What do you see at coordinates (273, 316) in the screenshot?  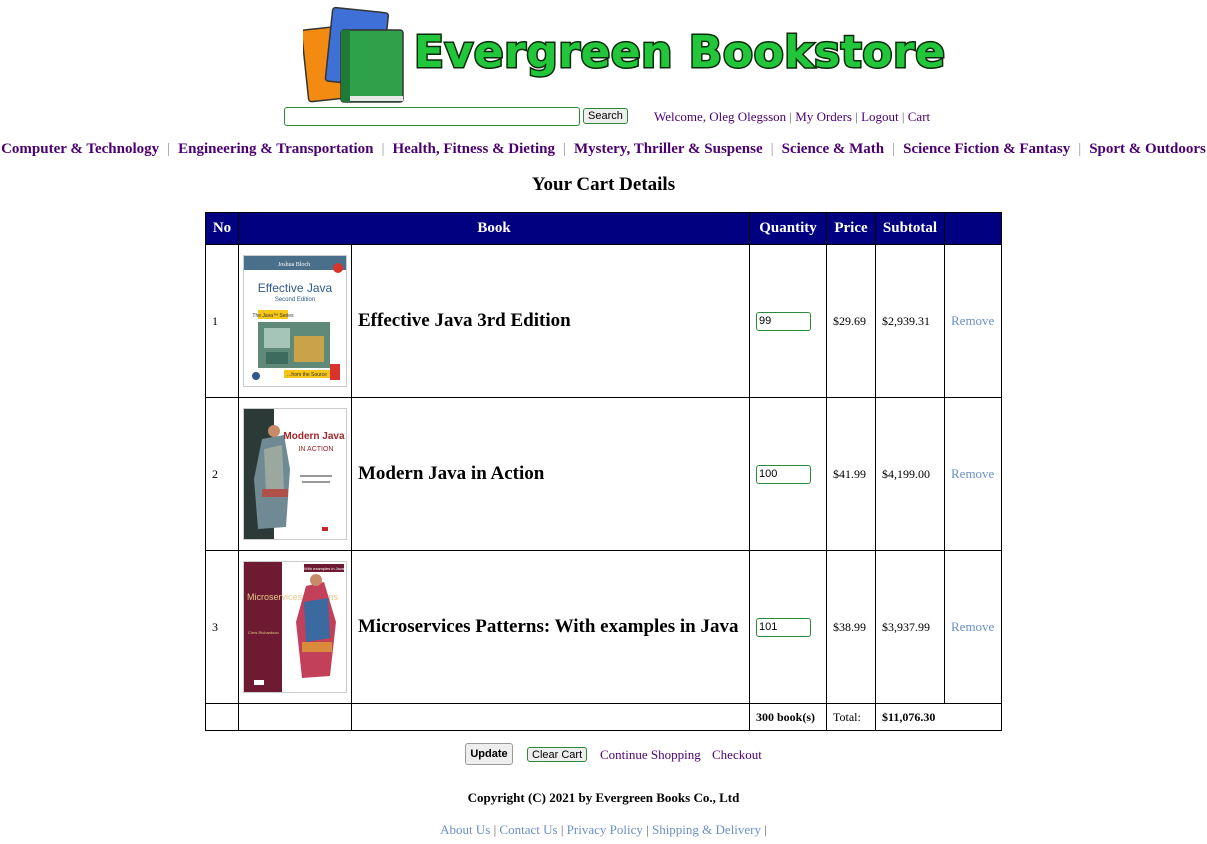 I see `cover-series: The Java™ Series` at bounding box center [273, 316].